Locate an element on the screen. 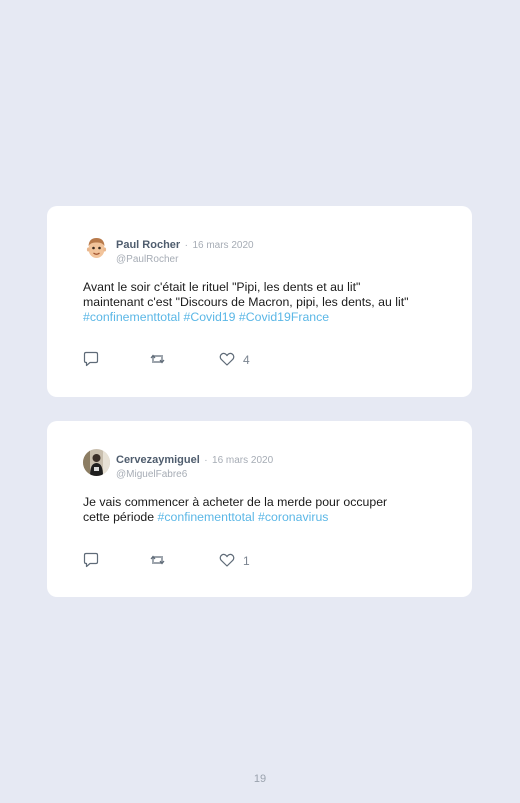  author-name: Paul Rocher is located at coordinates (148, 245).